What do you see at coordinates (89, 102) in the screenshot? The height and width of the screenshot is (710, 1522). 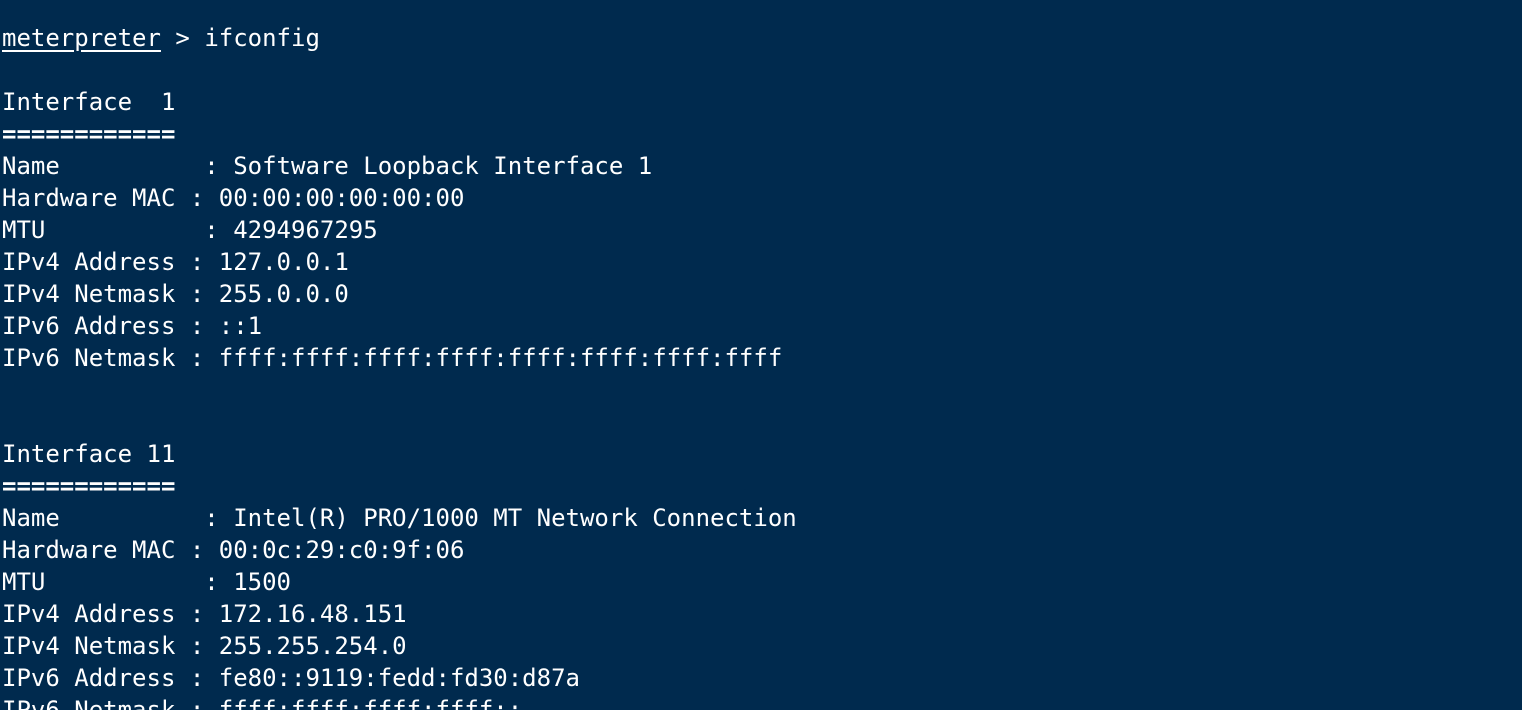 I see `interface-header: Interface 1` at bounding box center [89, 102].